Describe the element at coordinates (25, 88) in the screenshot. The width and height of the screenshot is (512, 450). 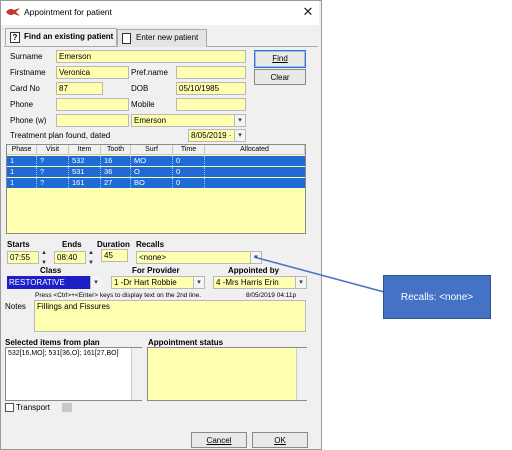
I see `cardno-label: Card No` at that location.